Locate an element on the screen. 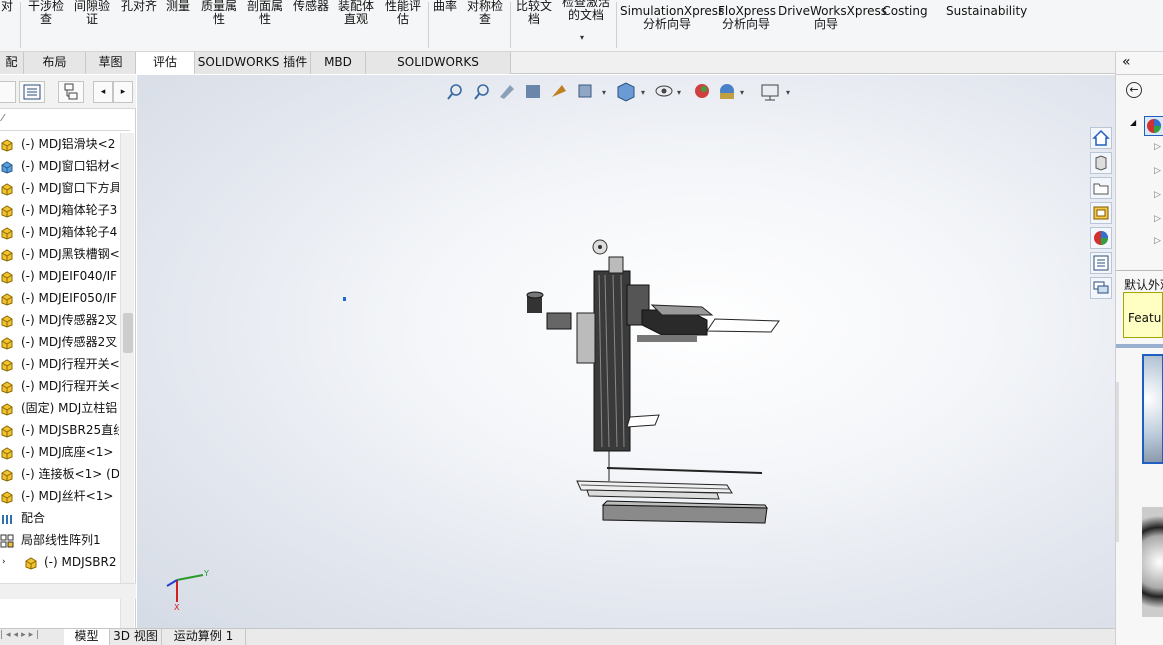 The image size is (1163, 645). section-view-icon is located at coordinates (533, 91).